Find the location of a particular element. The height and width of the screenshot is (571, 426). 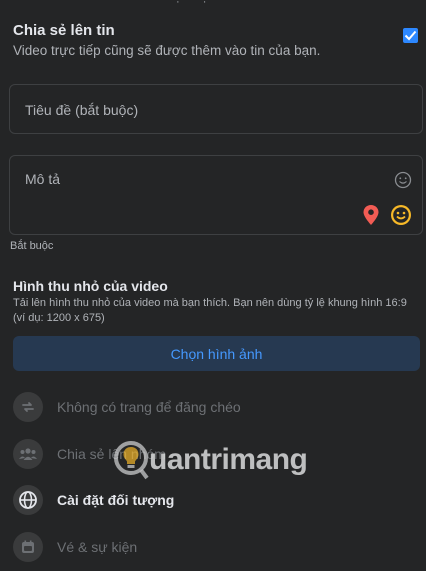

option-share-to-group: Chia sẻ lên nhóm is located at coordinates (89, 454).